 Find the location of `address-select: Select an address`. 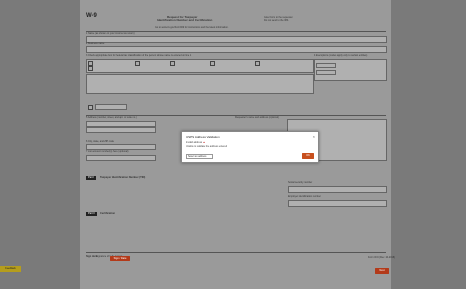

address-select: Select an address is located at coordinates (199, 156).